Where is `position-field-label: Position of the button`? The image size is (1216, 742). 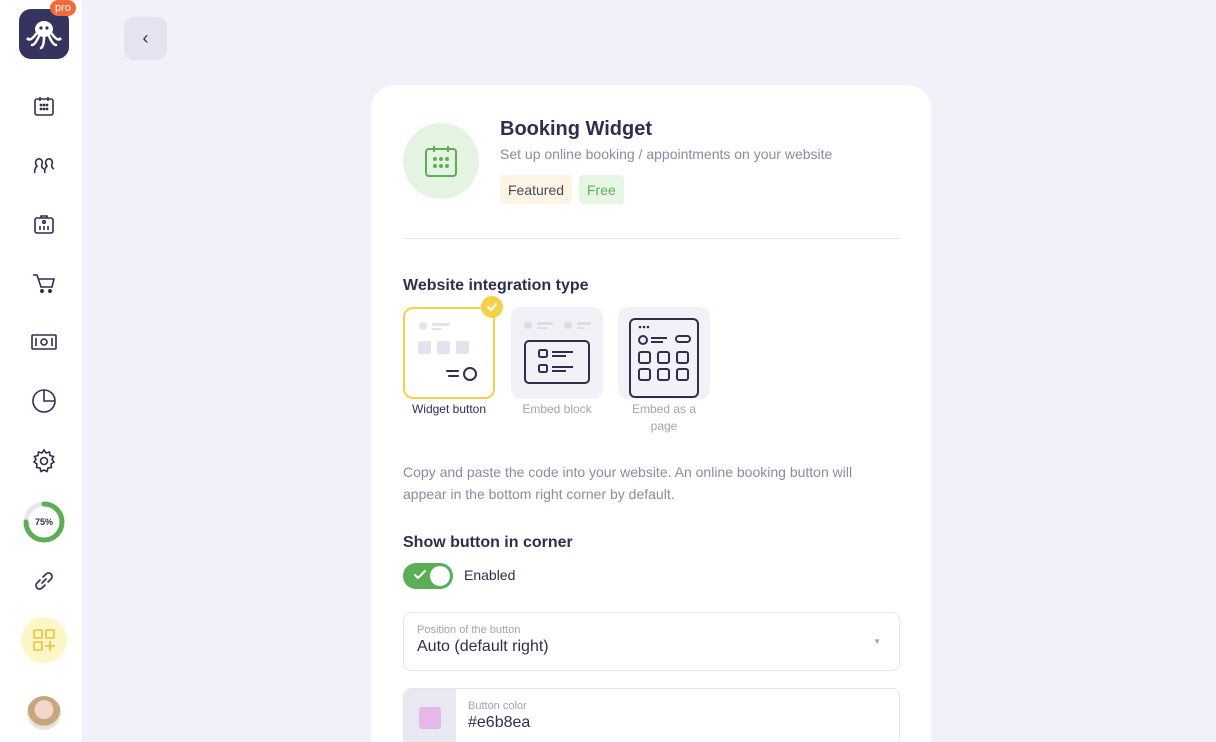 position-field-label: Position of the button is located at coordinates (469, 630).